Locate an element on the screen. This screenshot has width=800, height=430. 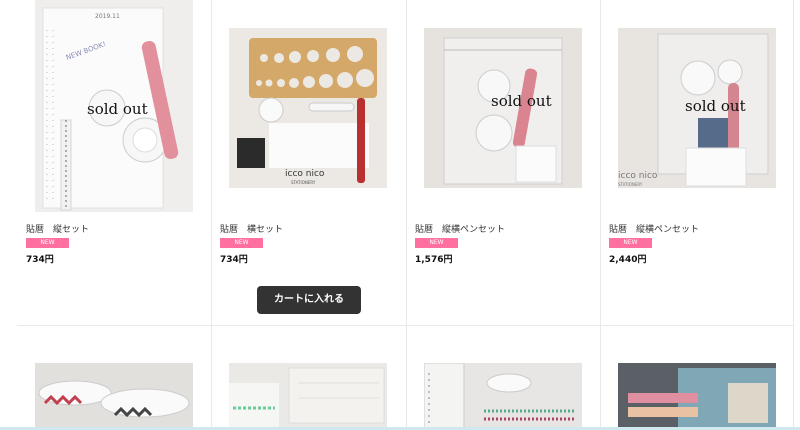
handwriting-date: 2019.11 is located at coordinates (107, 16).